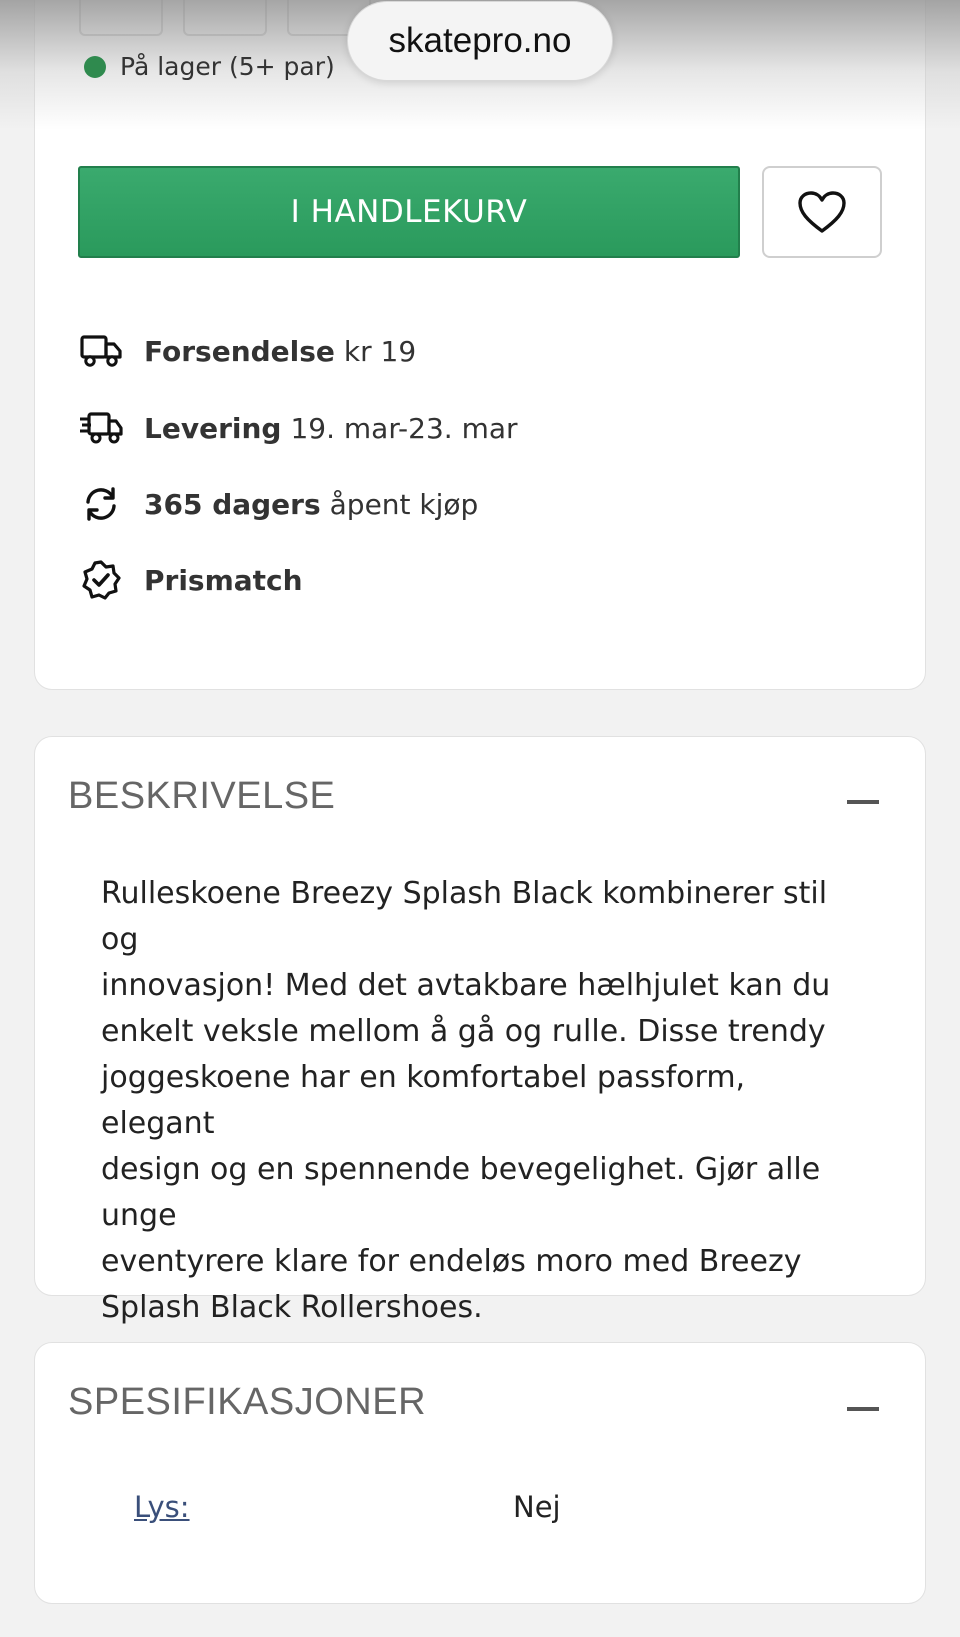 This screenshot has width=960, height=1637. What do you see at coordinates (101, 504) in the screenshot?
I see `return-arrows-icon` at bounding box center [101, 504].